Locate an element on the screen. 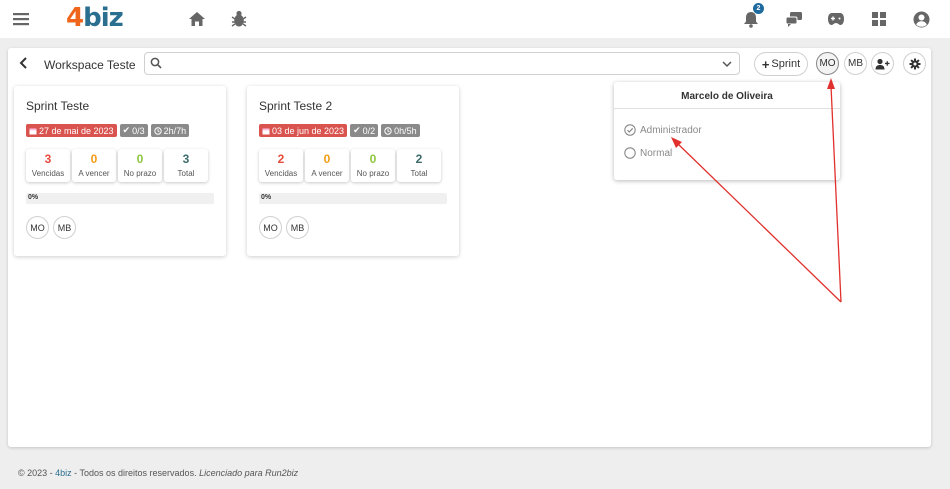 This screenshot has height=489, width=950. gamepad-icon is located at coordinates (836, 19).